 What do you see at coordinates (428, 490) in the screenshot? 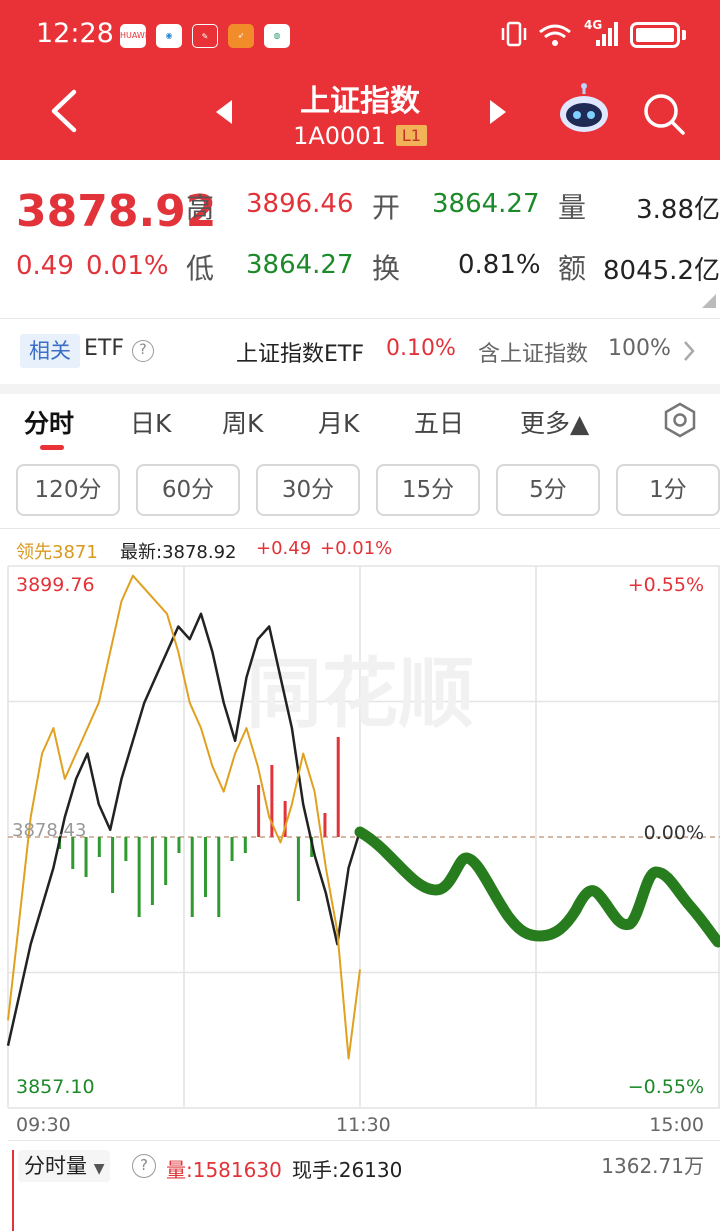
I see `period-button-15m: 15分` at bounding box center [428, 490].